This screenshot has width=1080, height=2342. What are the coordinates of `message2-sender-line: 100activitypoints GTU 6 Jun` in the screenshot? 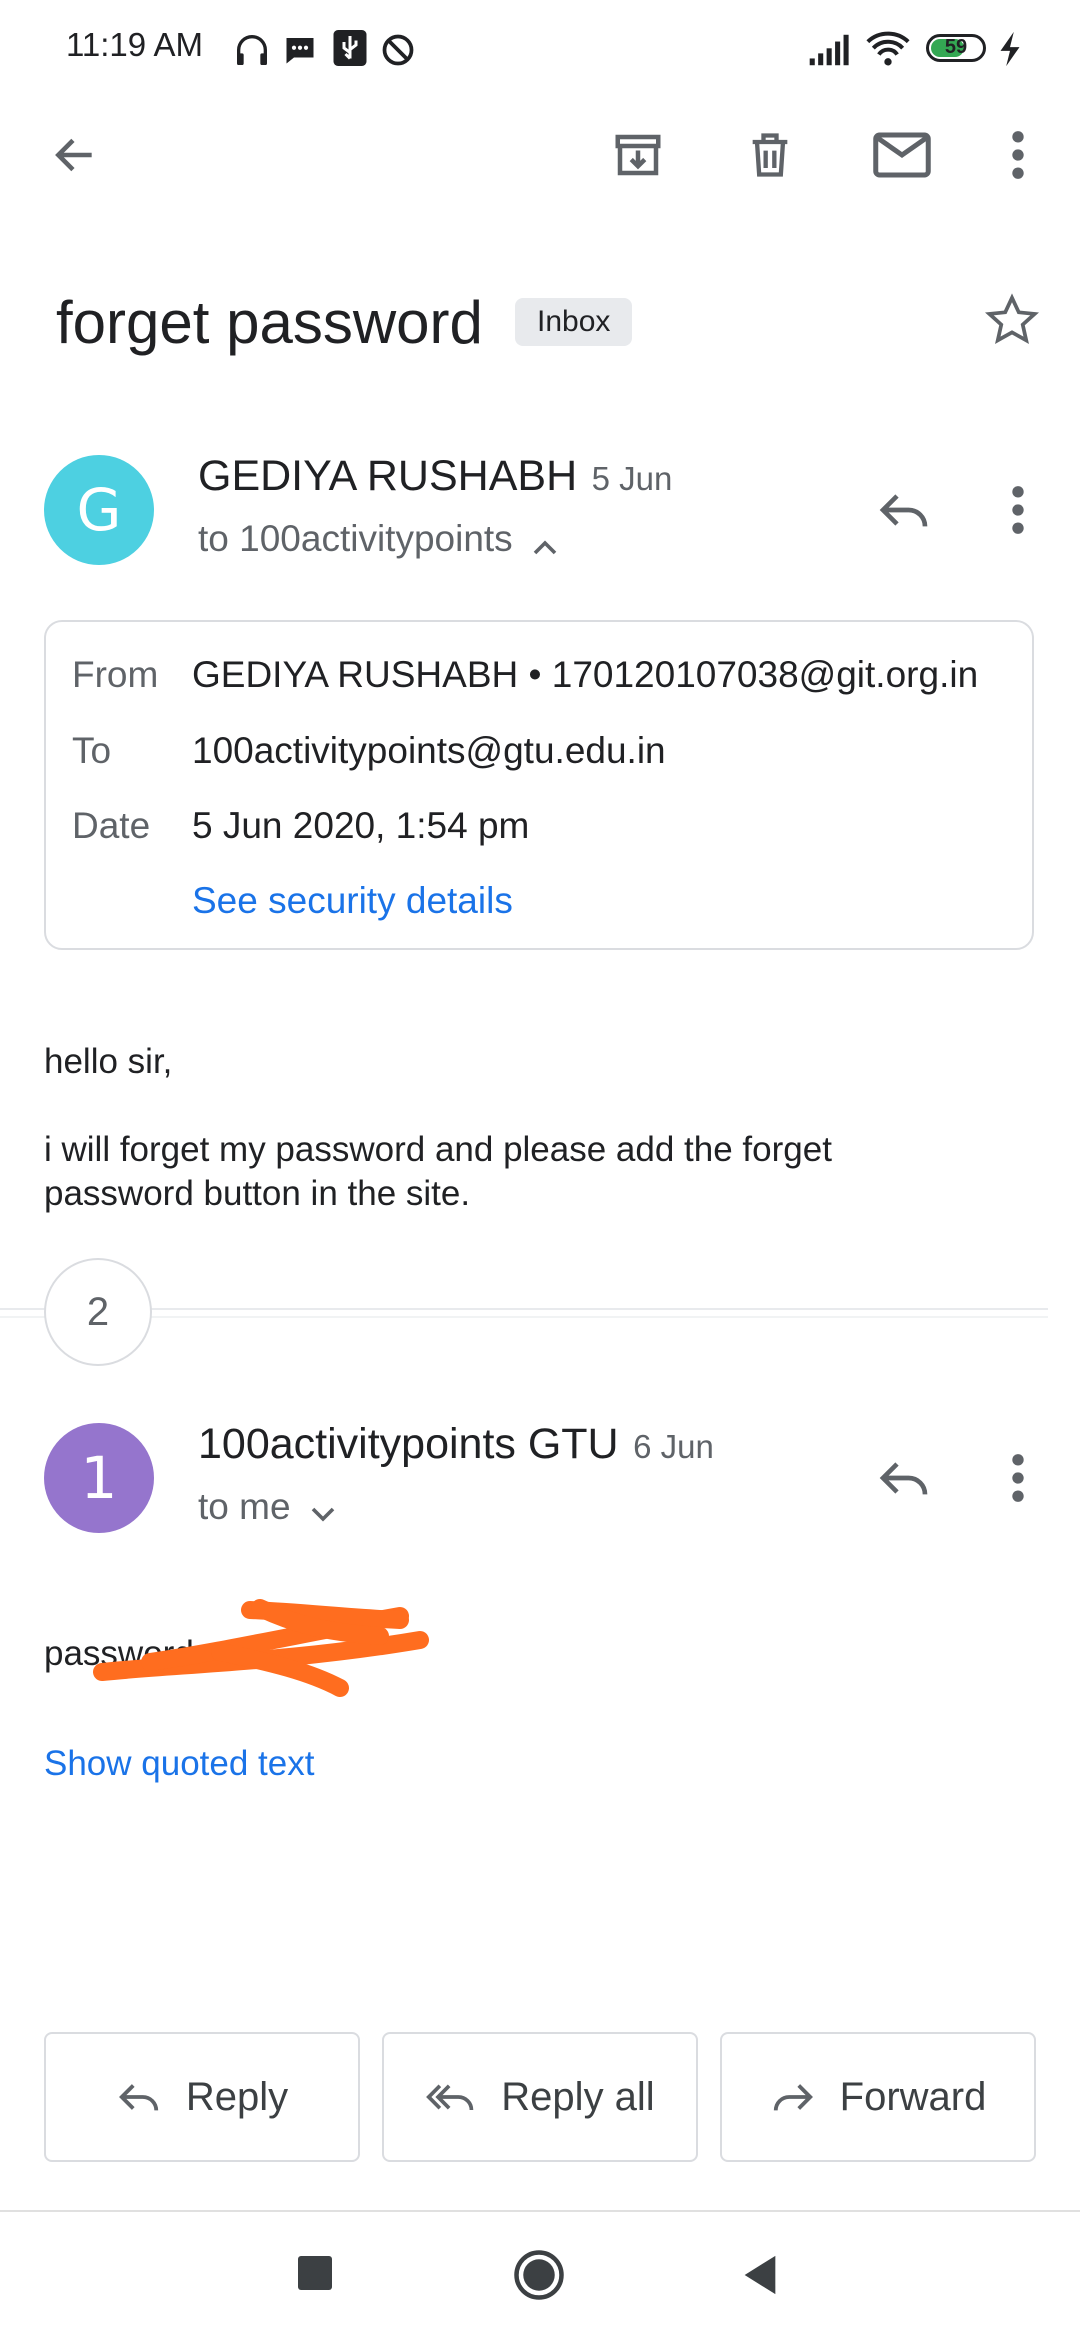 It's located at (456, 1444).